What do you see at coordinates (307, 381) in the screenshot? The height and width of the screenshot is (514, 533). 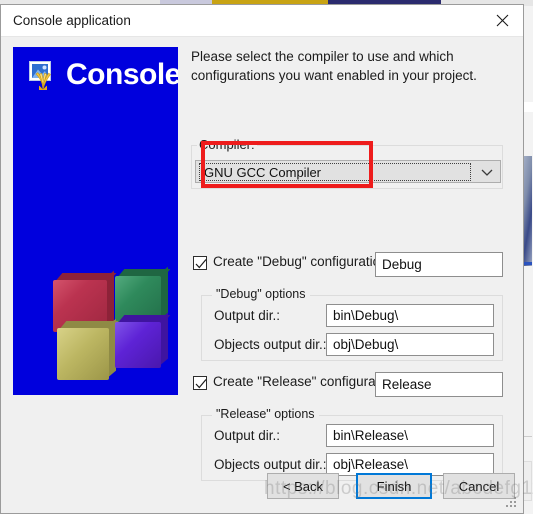 I see `release-config-label: Create "Release" configuration:` at bounding box center [307, 381].